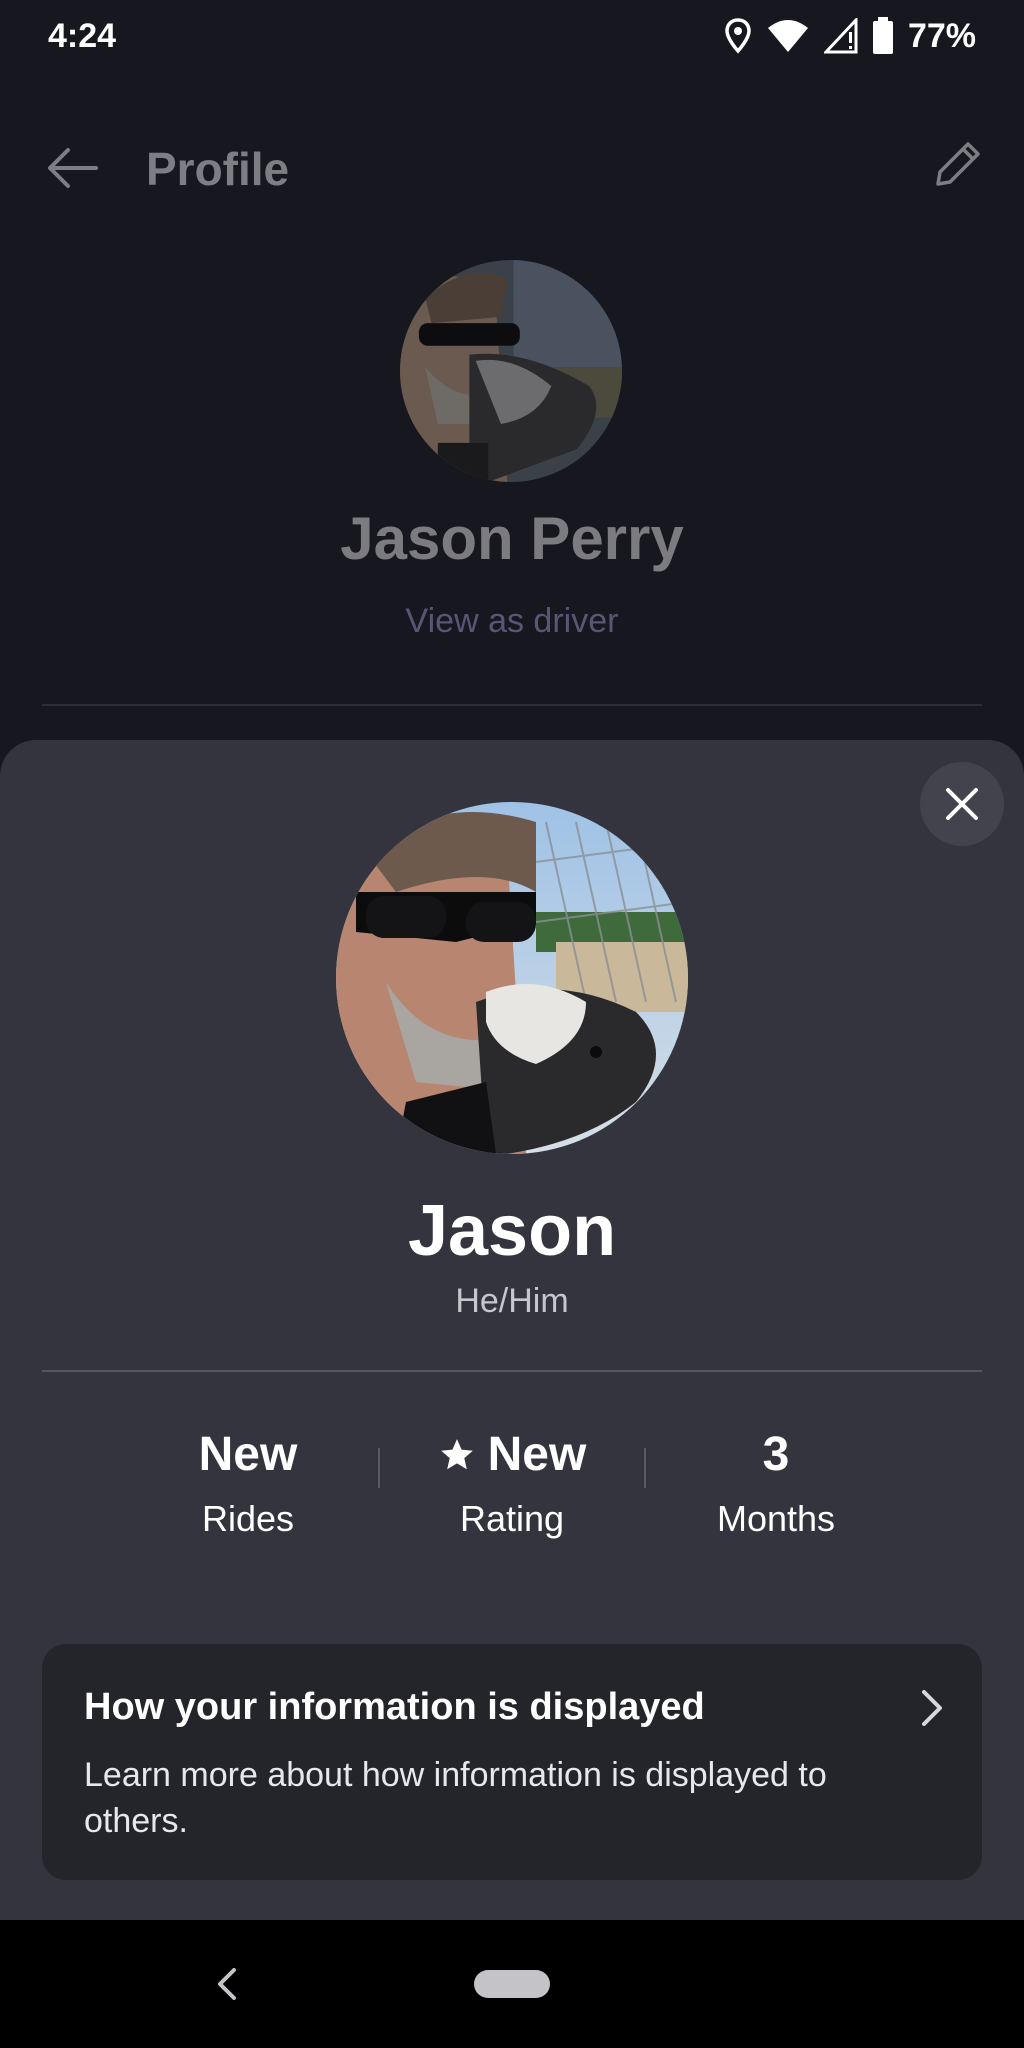 This screenshot has height=2048, width=1024. I want to click on background-avatar, so click(511, 371).